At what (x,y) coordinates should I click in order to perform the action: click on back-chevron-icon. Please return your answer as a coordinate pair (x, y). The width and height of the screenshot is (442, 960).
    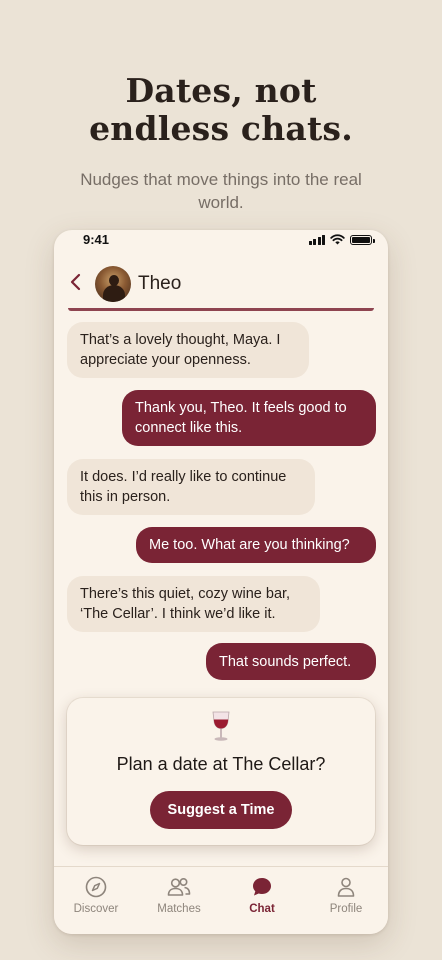
    Looking at the image, I should click on (76, 282).